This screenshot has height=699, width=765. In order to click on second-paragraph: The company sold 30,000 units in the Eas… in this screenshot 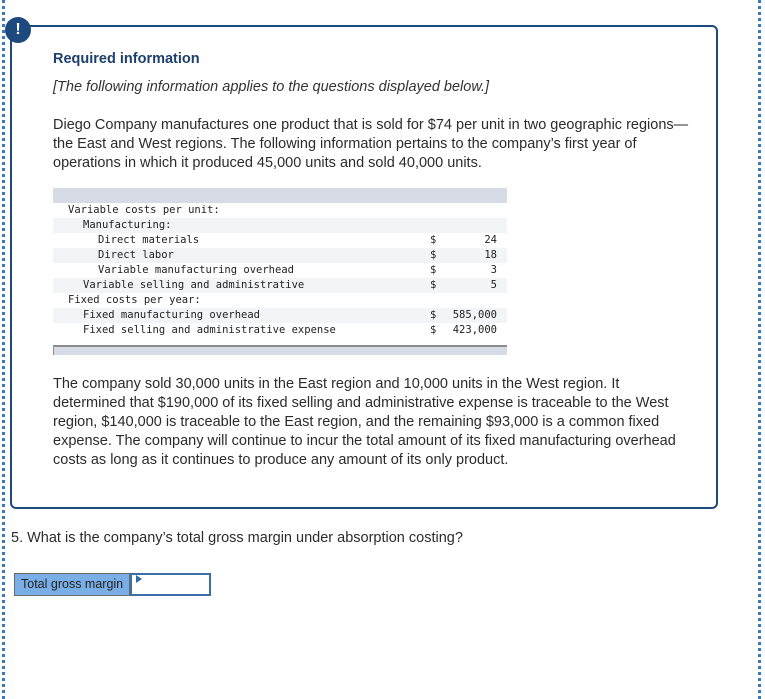, I will do `click(364, 422)`.